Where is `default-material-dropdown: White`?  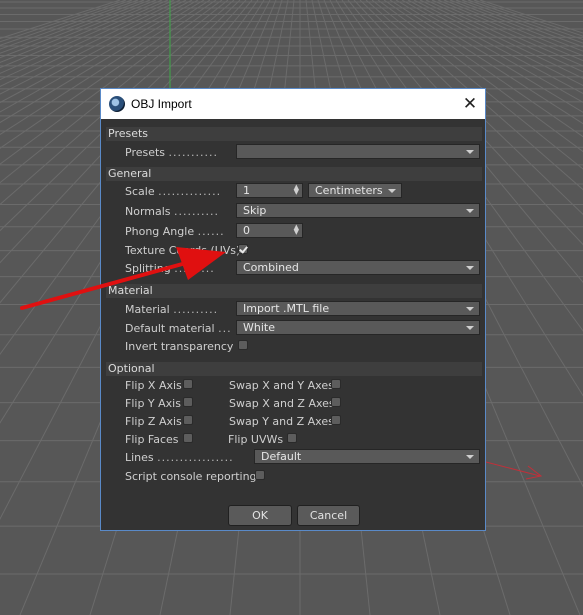 default-material-dropdown: White is located at coordinates (358, 327).